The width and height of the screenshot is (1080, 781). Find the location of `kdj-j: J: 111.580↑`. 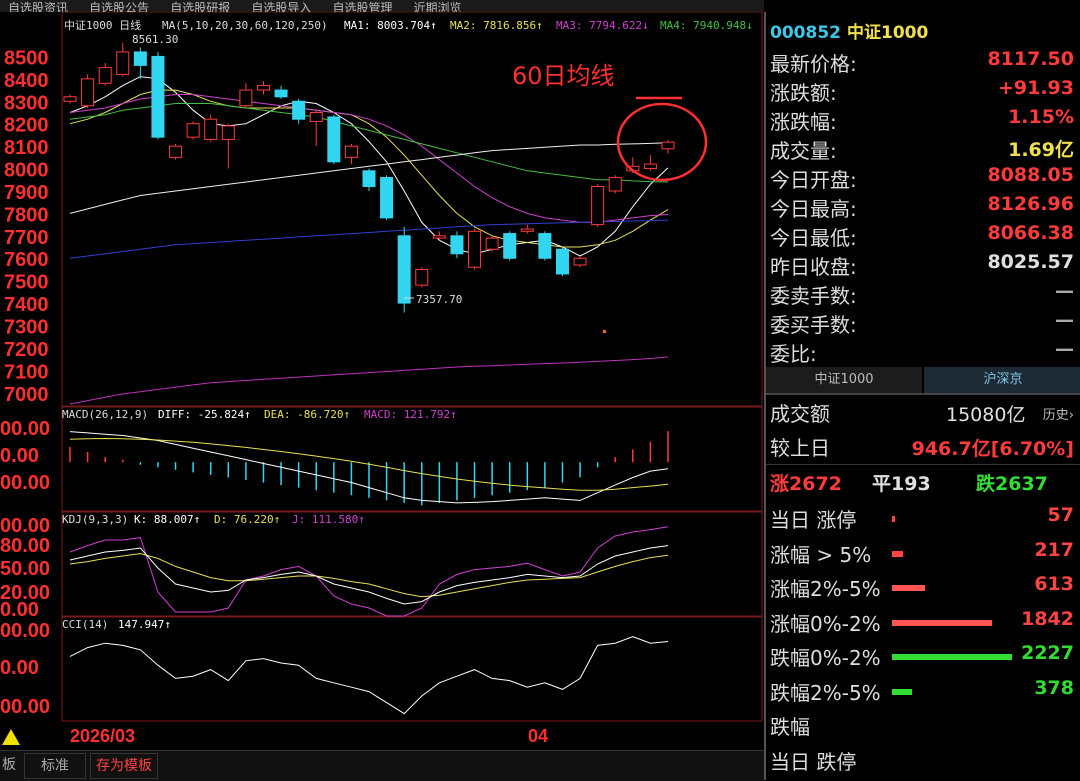

kdj-j: J: 111.580↑ is located at coordinates (328, 519).